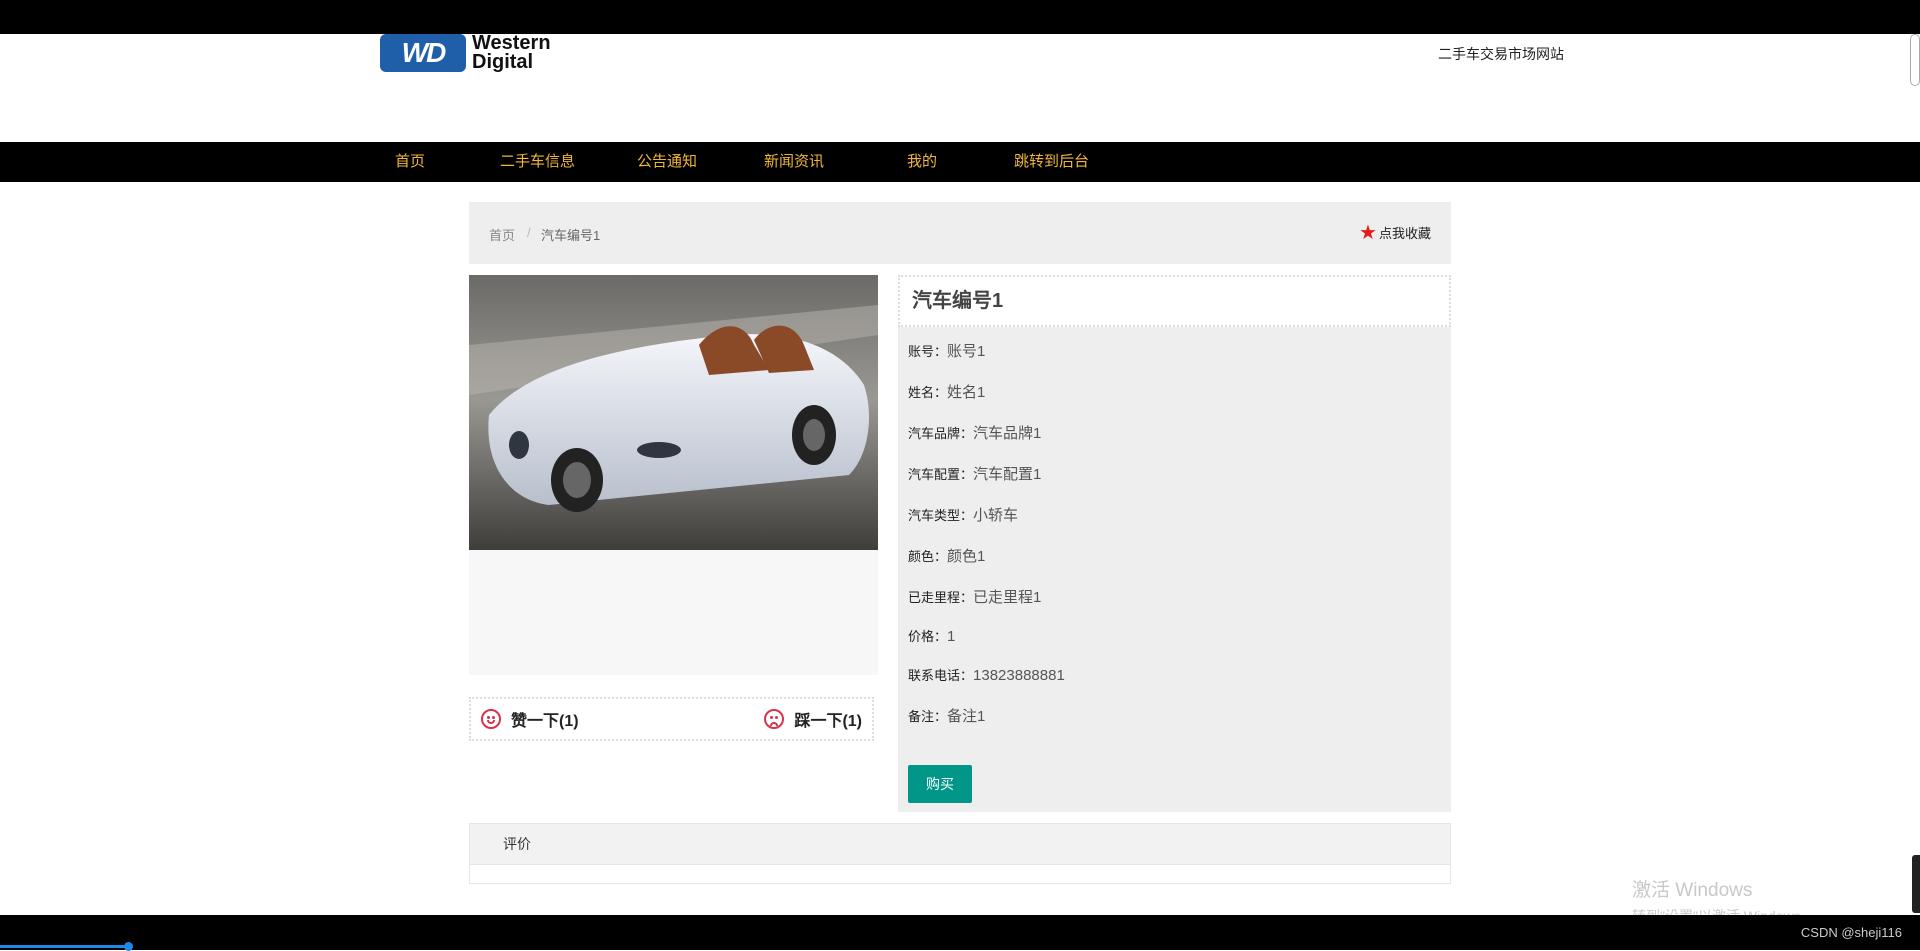 This screenshot has width=1920, height=951. What do you see at coordinates (928, 392) in the screenshot?
I see `field-label: 姓名：` at bounding box center [928, 392].